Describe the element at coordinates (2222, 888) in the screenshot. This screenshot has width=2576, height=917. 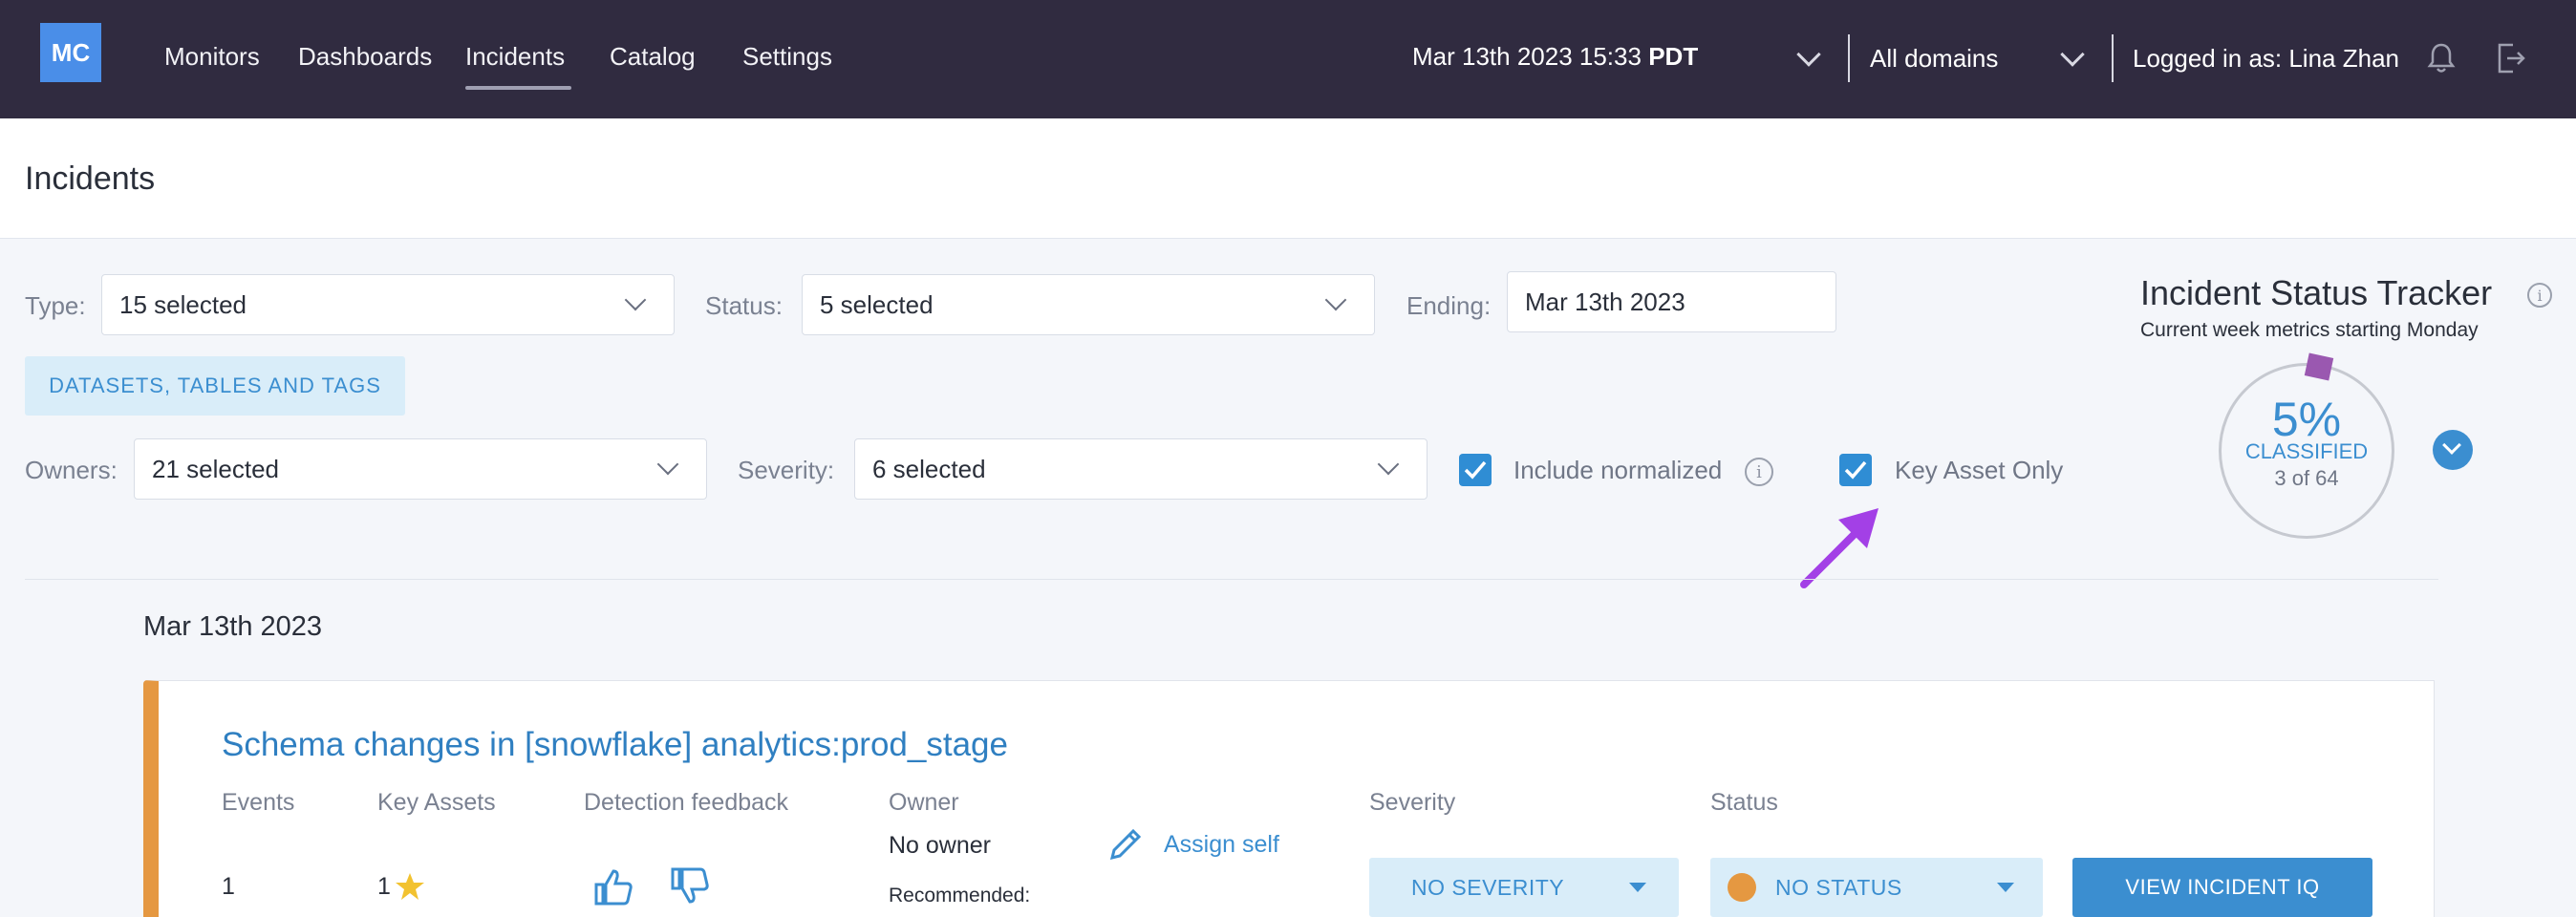
I see `view-incident-iq-button: VIEW INCIDENT IQ` at that location.